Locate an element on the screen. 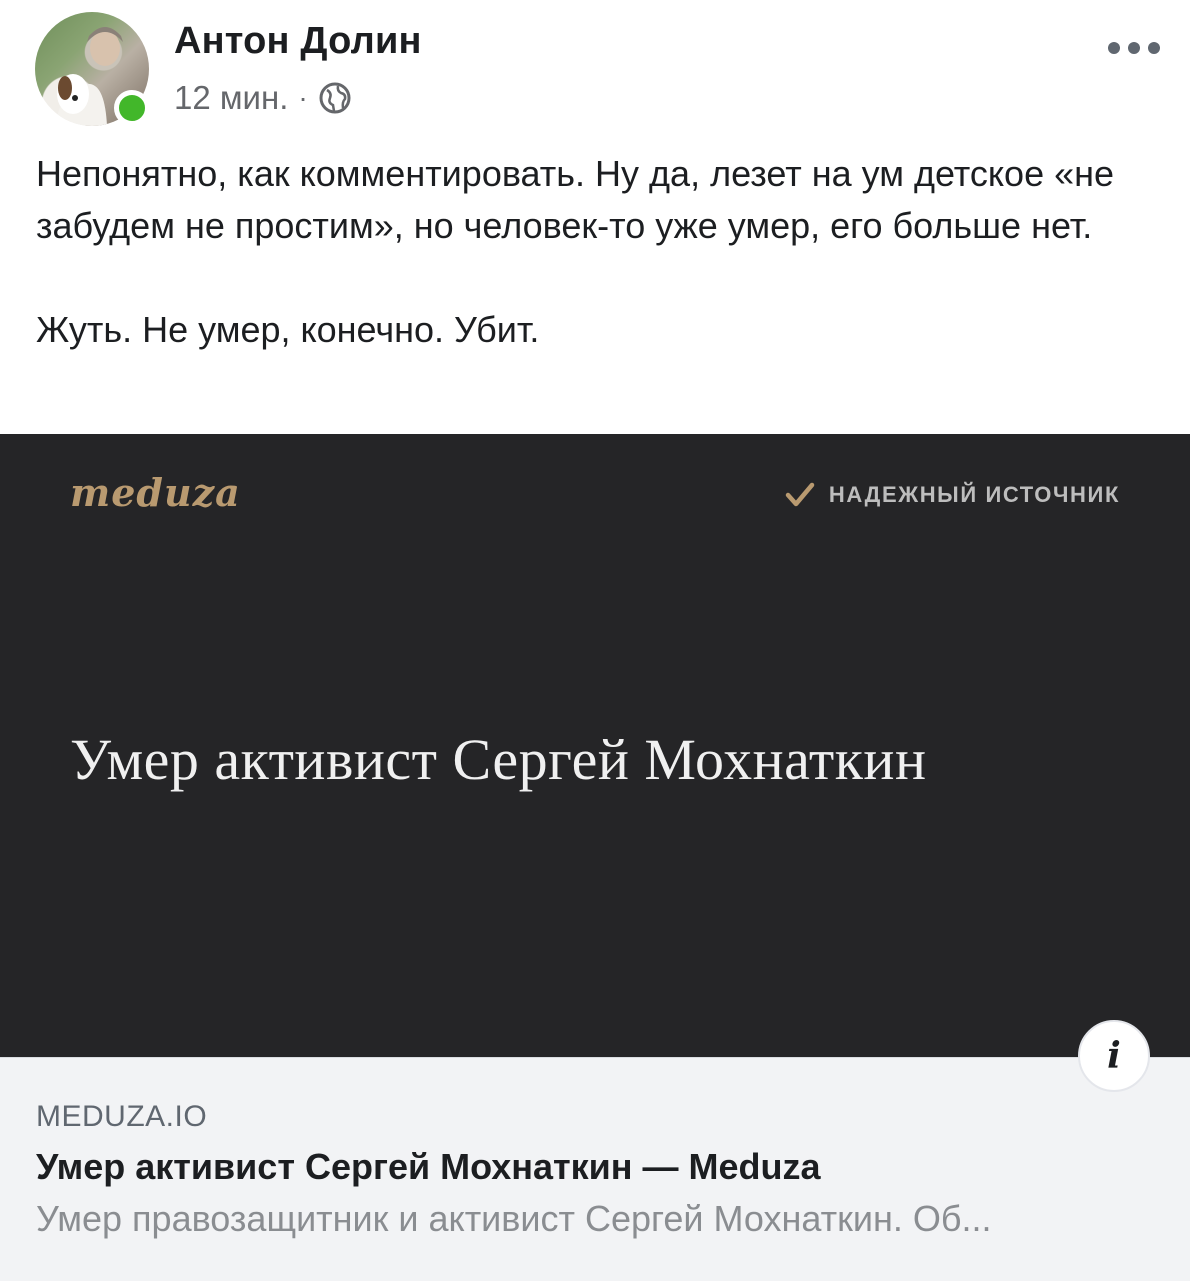 The width and height of the screenshot is (1190, 1281). post-header: Антон Долин 12 мин. · is located at coordinates (595, 70).